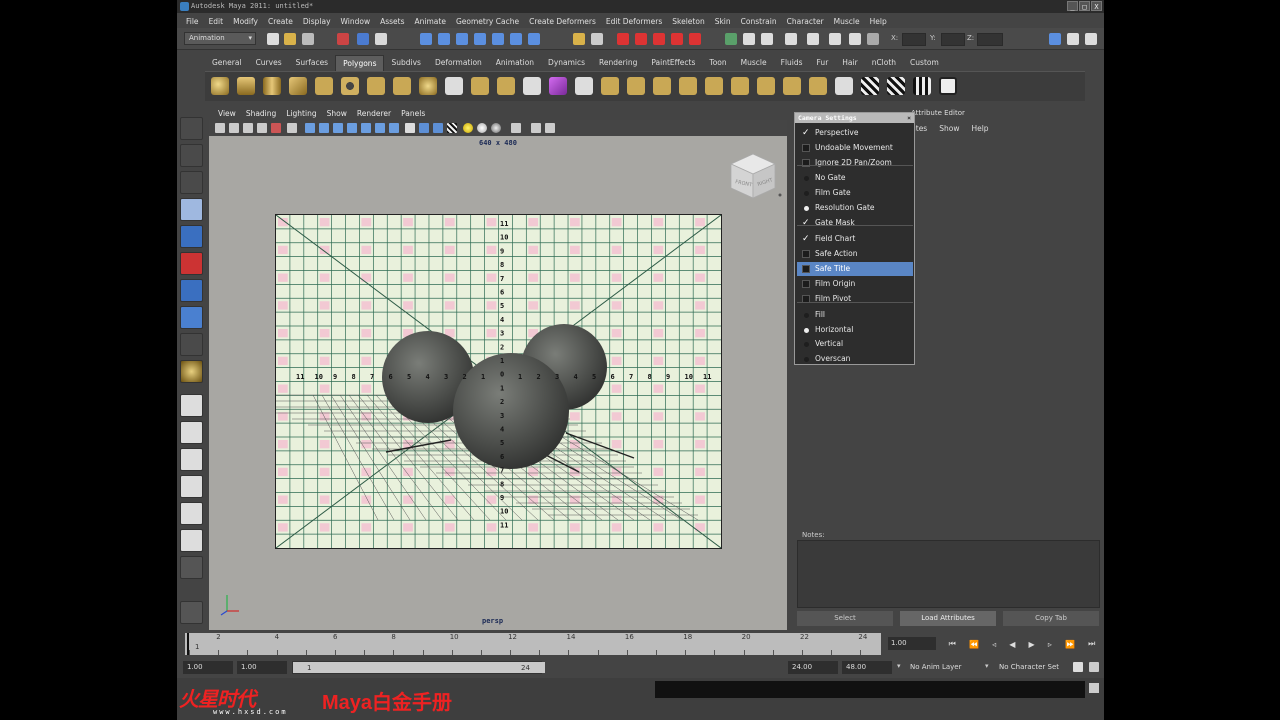 This screenshot has width=1280, height=720. I want to click on split-icon, so click(688, 86).